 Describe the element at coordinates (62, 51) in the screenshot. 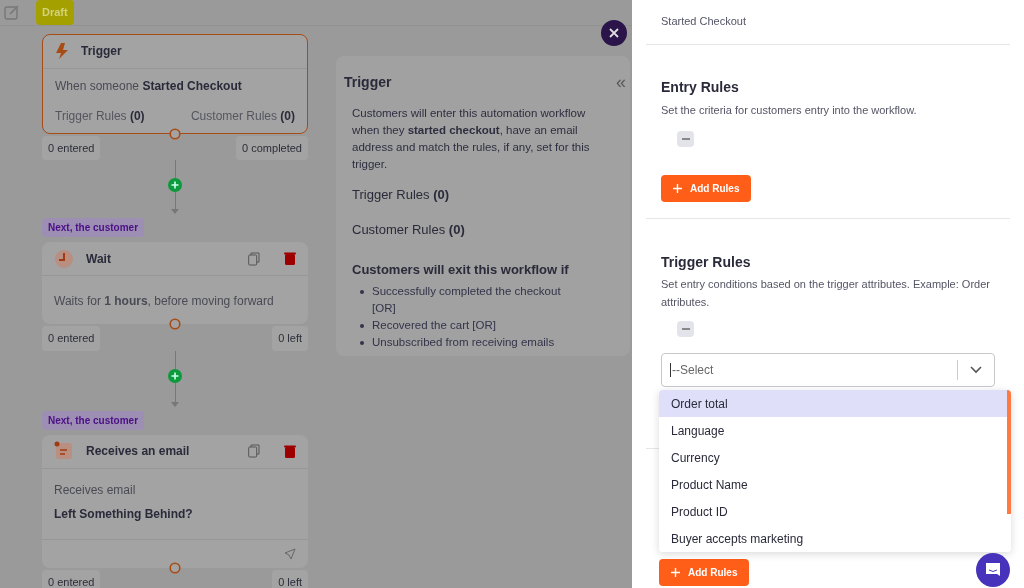

I see `lightning-icon` at that location.